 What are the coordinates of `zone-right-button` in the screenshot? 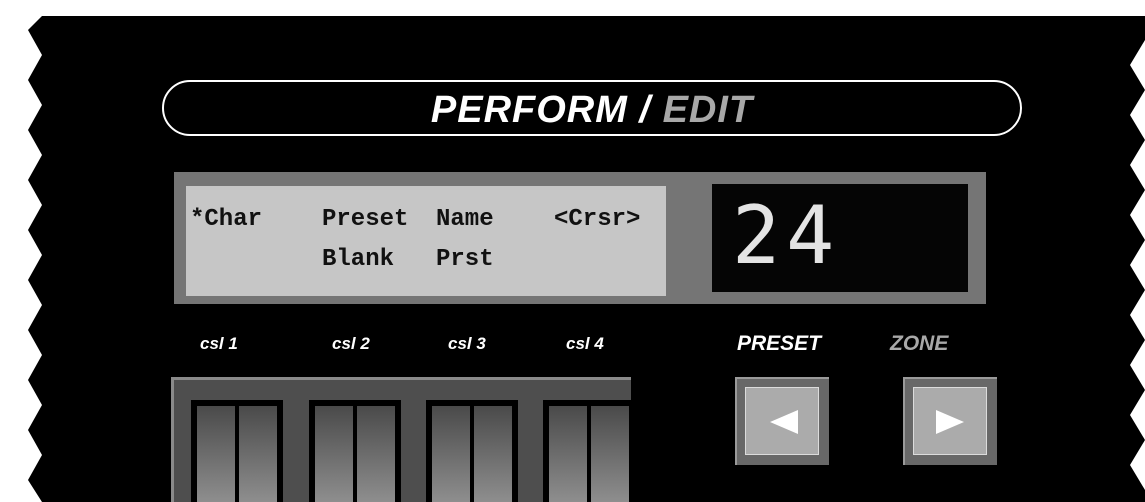 It's located at (950, 421).